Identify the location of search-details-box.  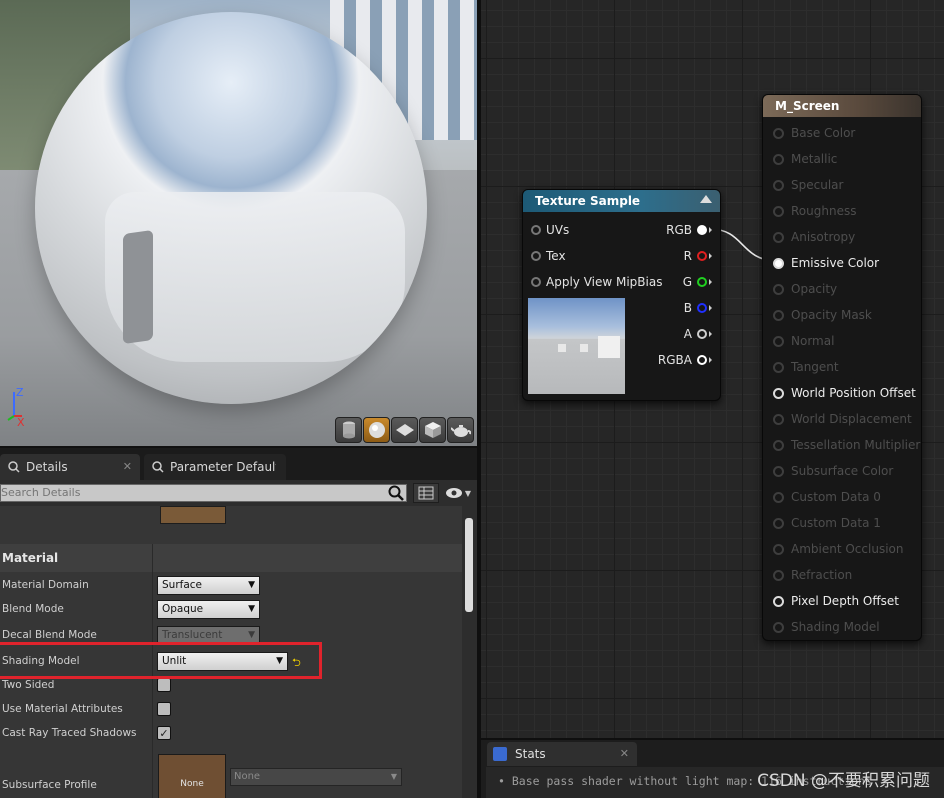
(203, 493).